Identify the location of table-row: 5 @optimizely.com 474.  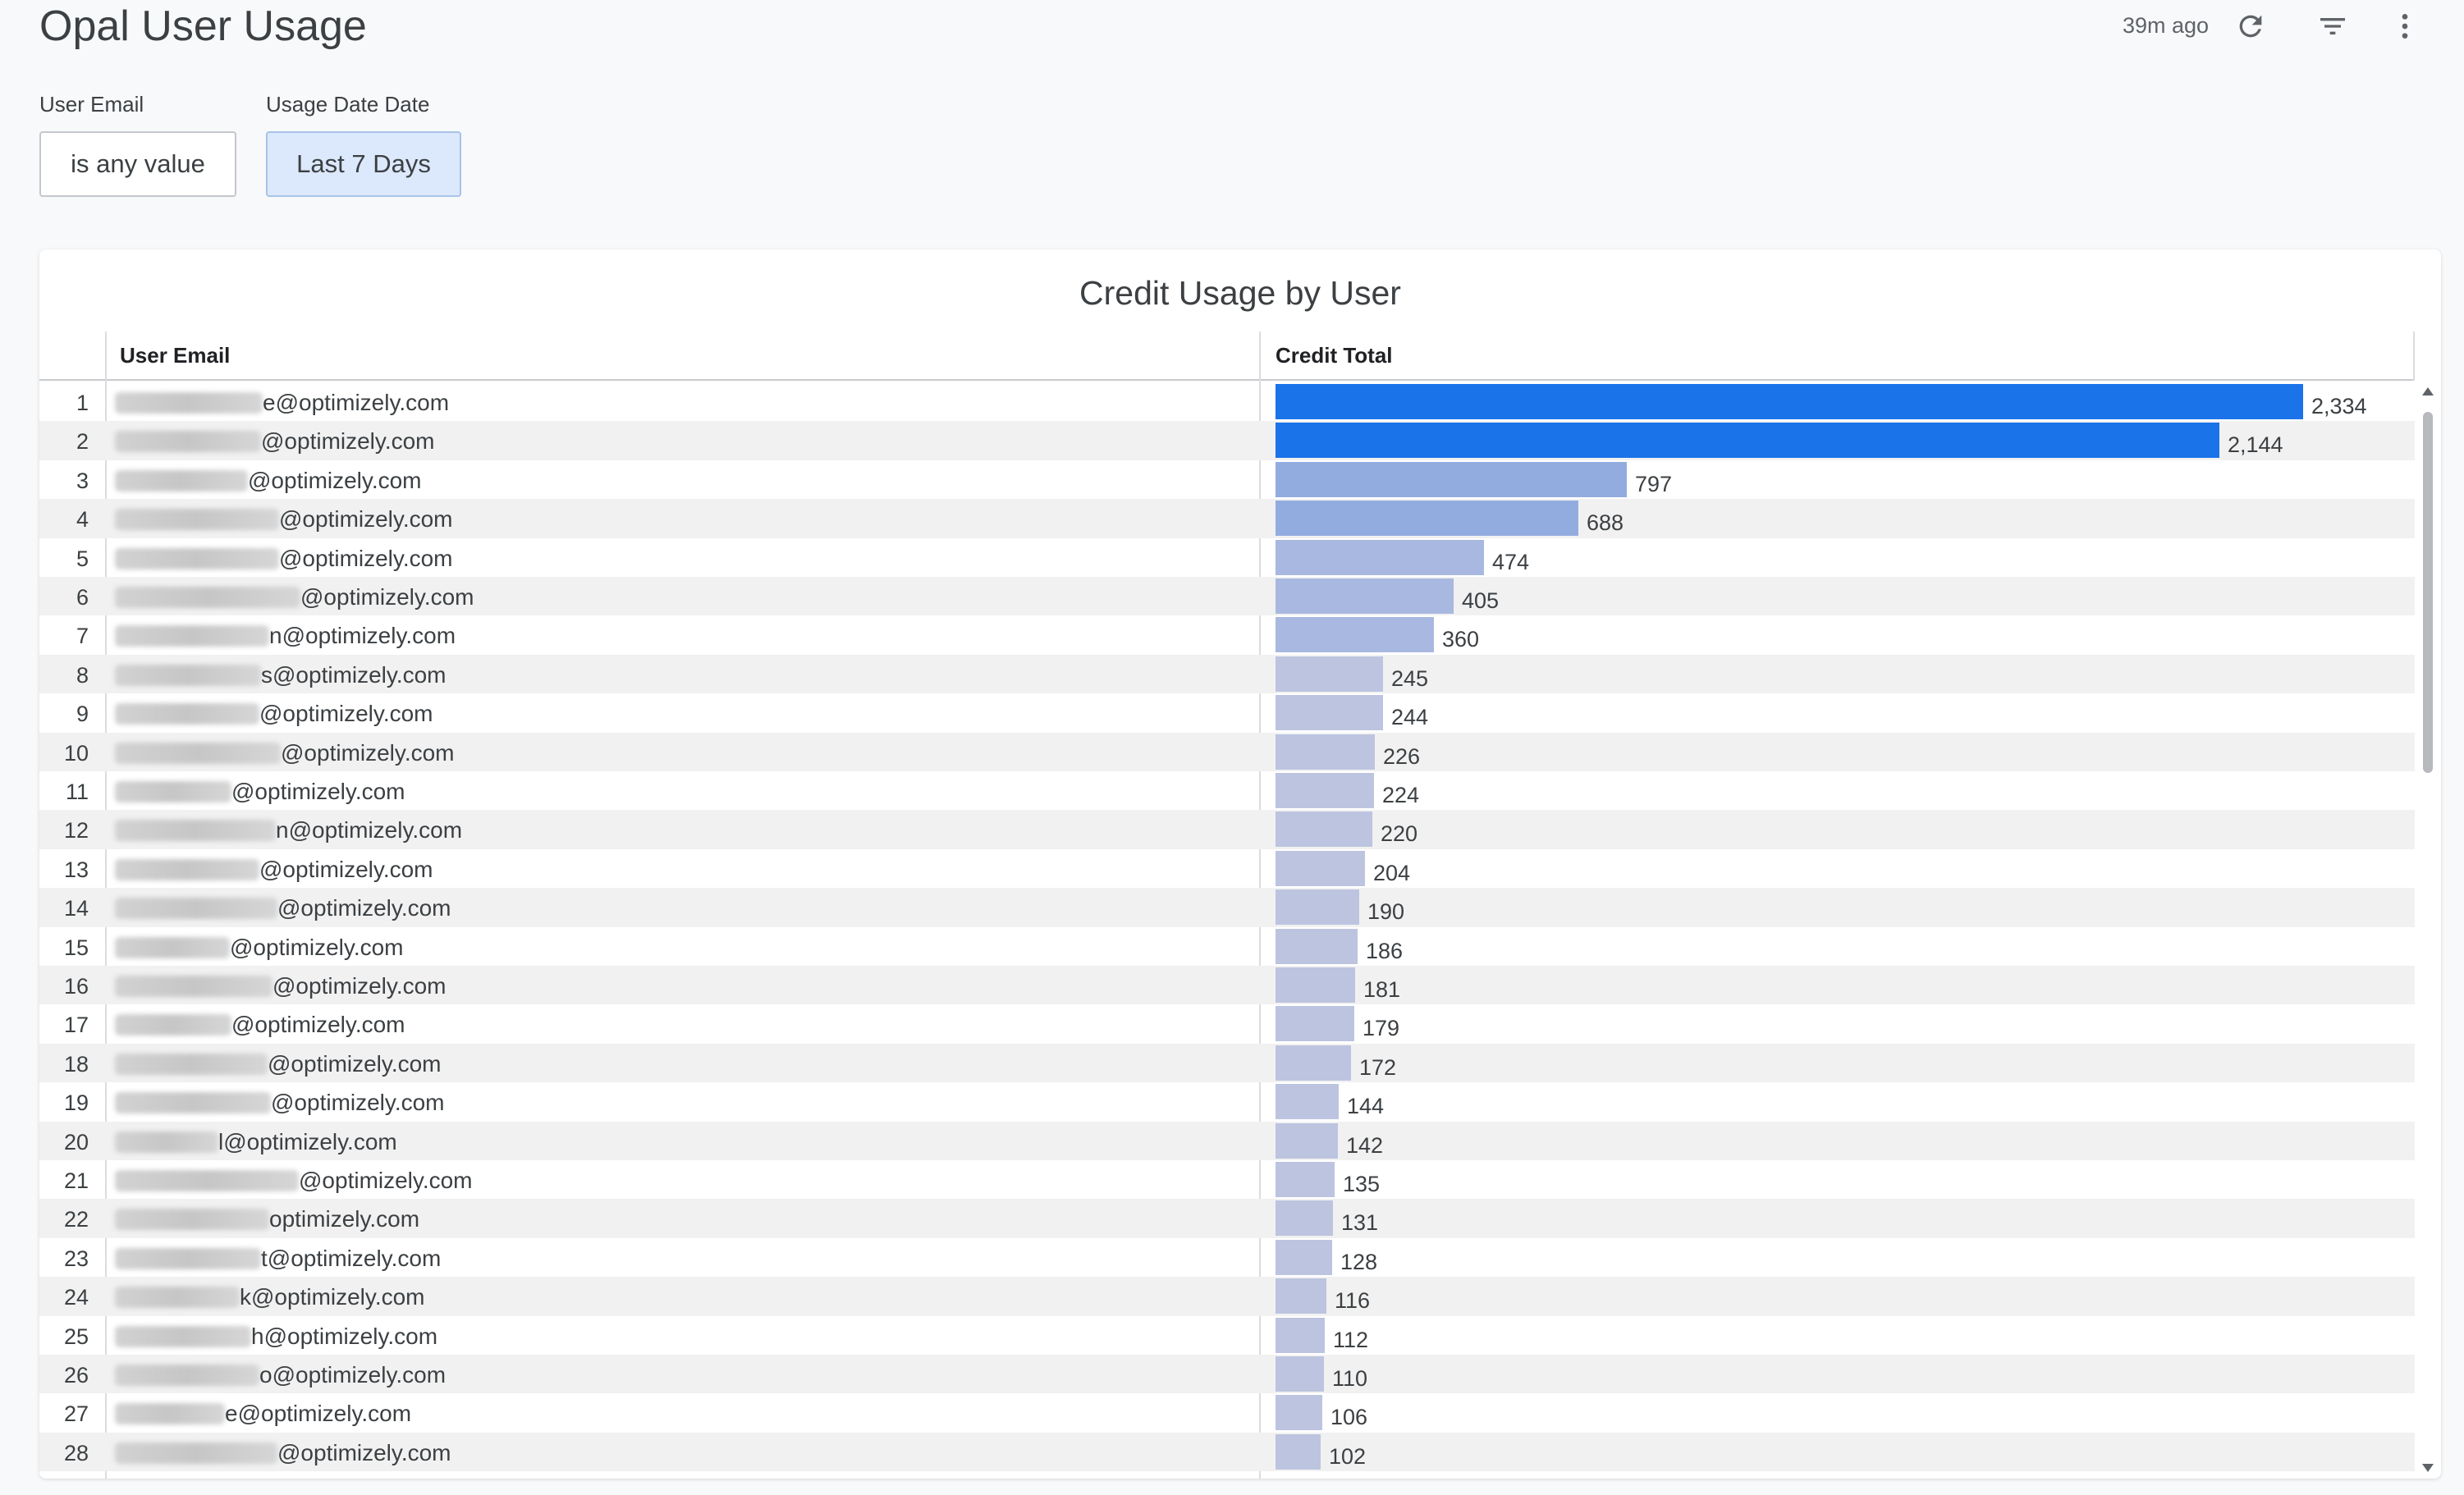
(1227, 557).